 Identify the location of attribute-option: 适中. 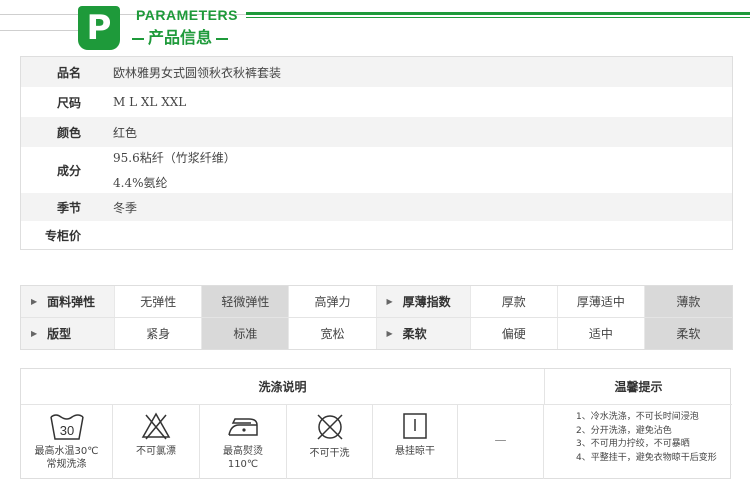
(601, 333).